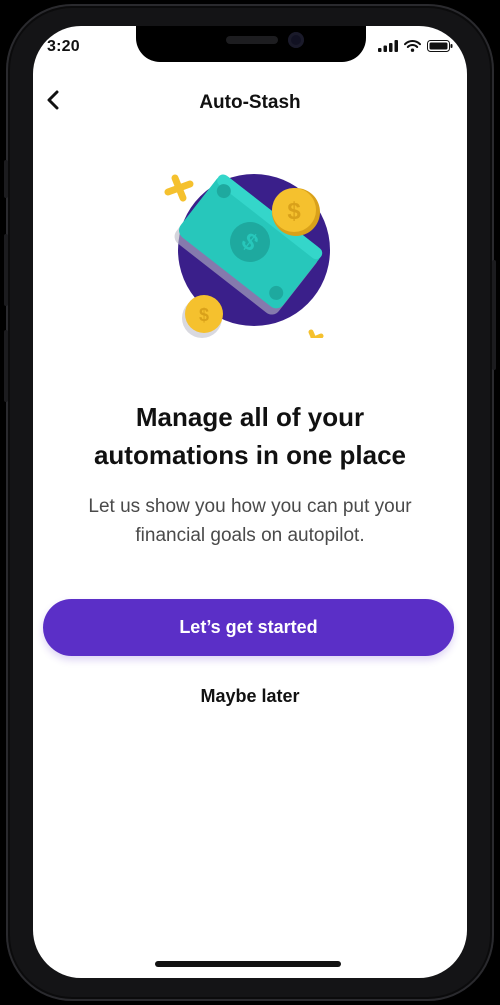  Describe the element at coordinates (248, 627) in the screenshot. I see `get-started-button: Let’s get started` at that location.